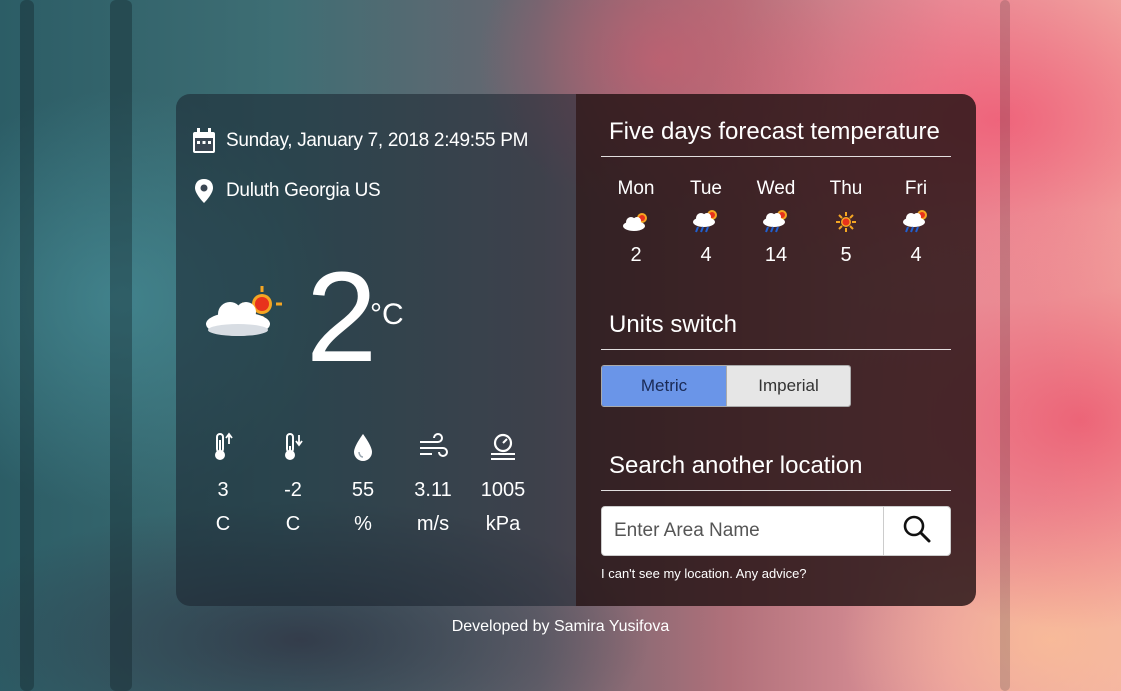 This screenshot has width=1121, height=691. What do you see at coordinates (204, 141) in the screenshot?
I see `calendar-icon` at bounding box center [204, 141].